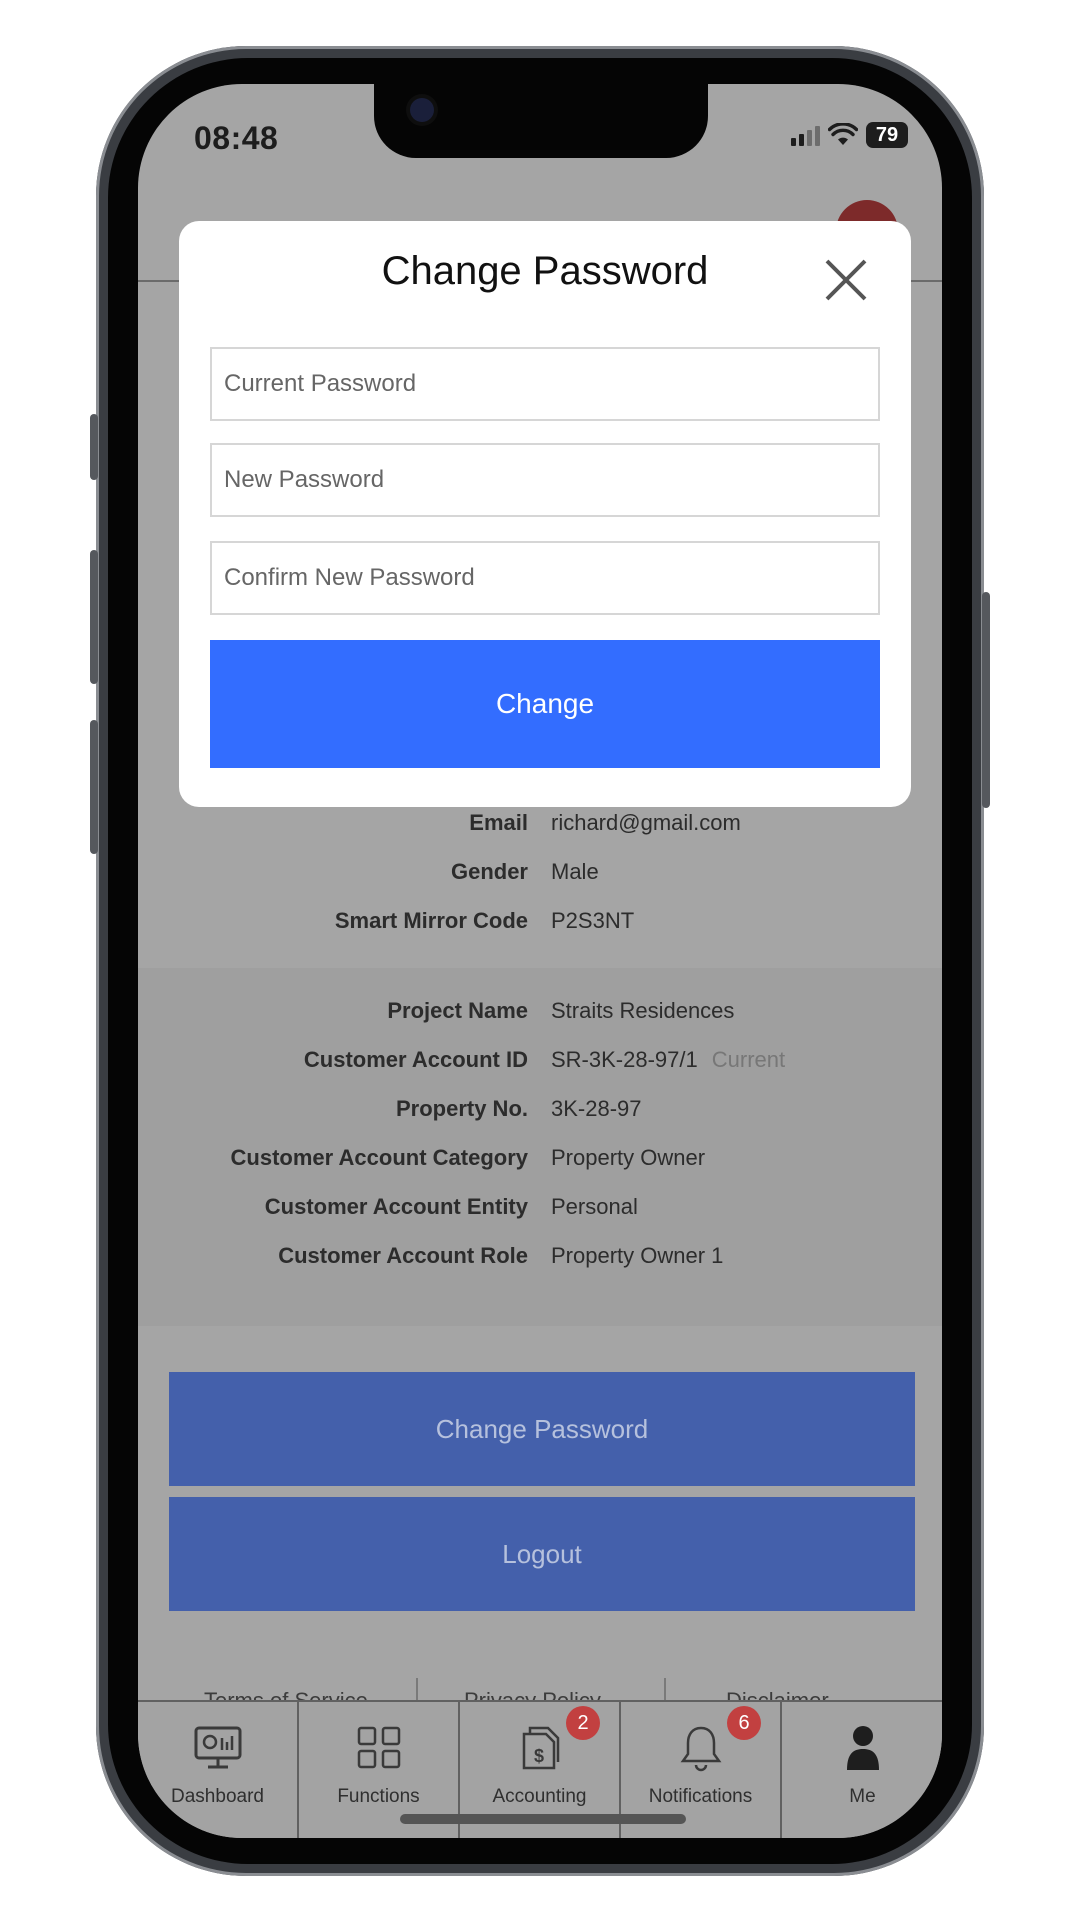 This screenshot has height=1920, width=1080. What do you see at coordinates (542, 1554) in the screenshot?
I see `logout-button: Logout` at bounding box center [542, 1554].